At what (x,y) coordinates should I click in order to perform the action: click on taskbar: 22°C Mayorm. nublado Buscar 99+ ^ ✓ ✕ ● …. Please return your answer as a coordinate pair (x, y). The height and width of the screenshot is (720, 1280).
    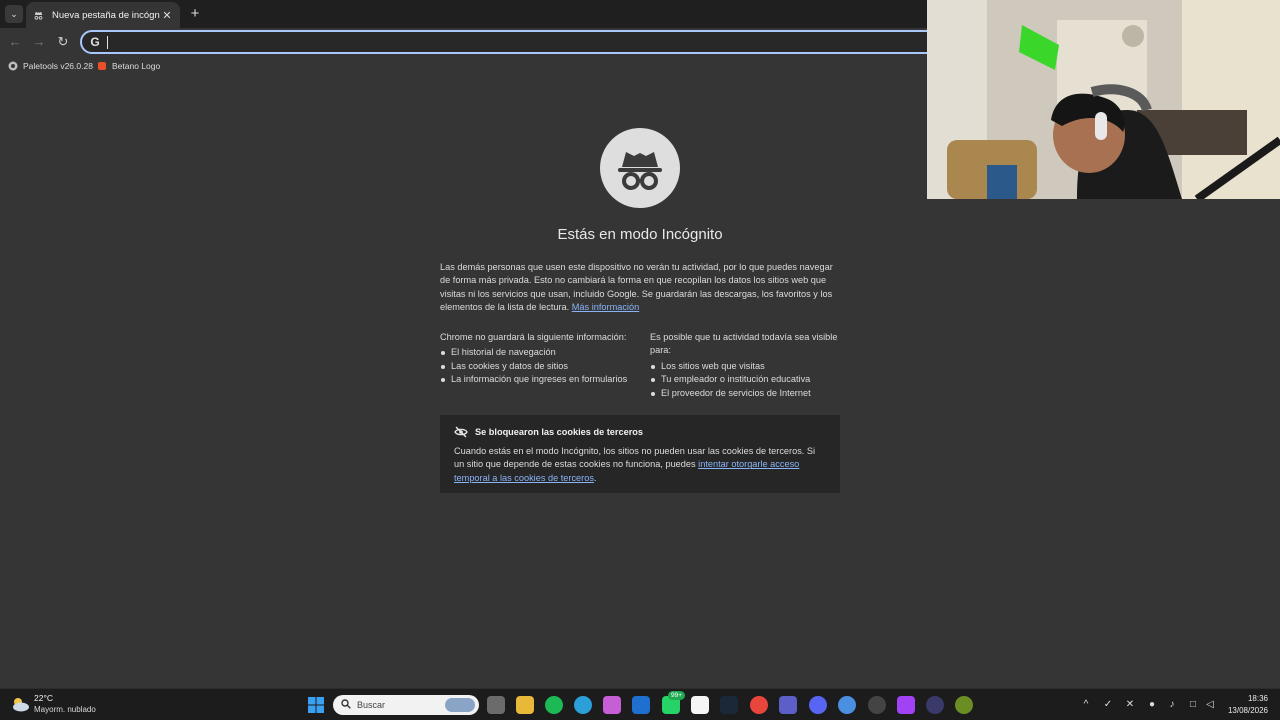
    Looking at the image, I should click on (640, 704).